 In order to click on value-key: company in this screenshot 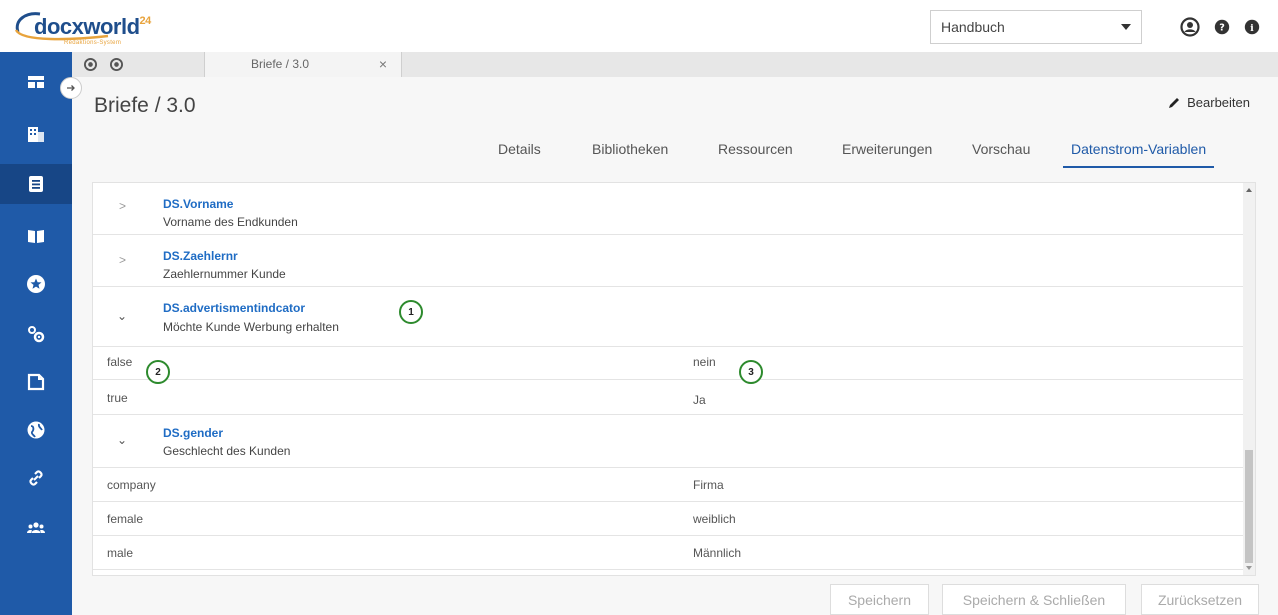, I will do `click(131, 485)`.